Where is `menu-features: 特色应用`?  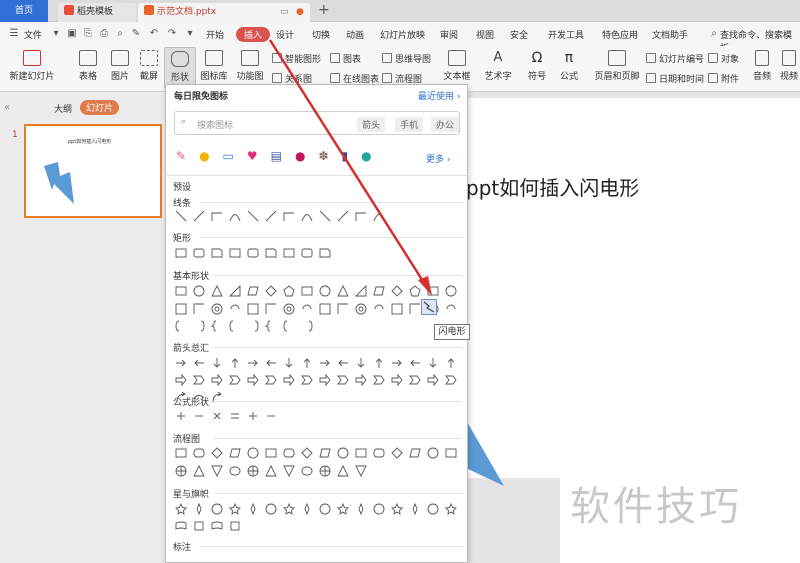
menu-features: 特色应用 is located at coordinates (620, 34).